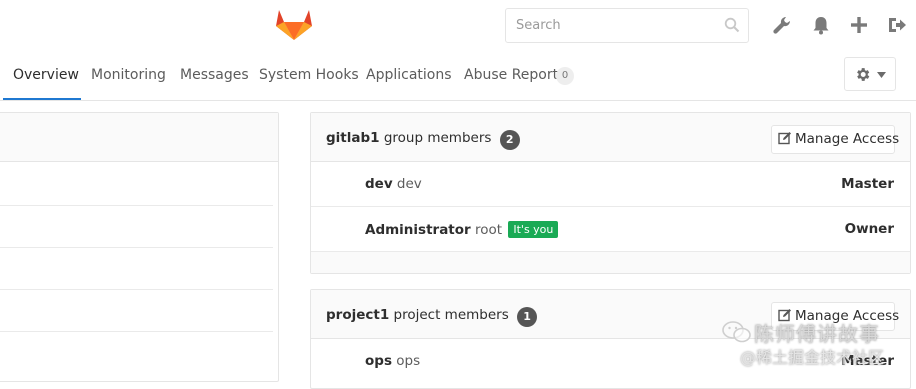 The width and height of the screenshot is (916, 389). I want to click on abuse-reports-count-badge: 0, so click(565, 76).